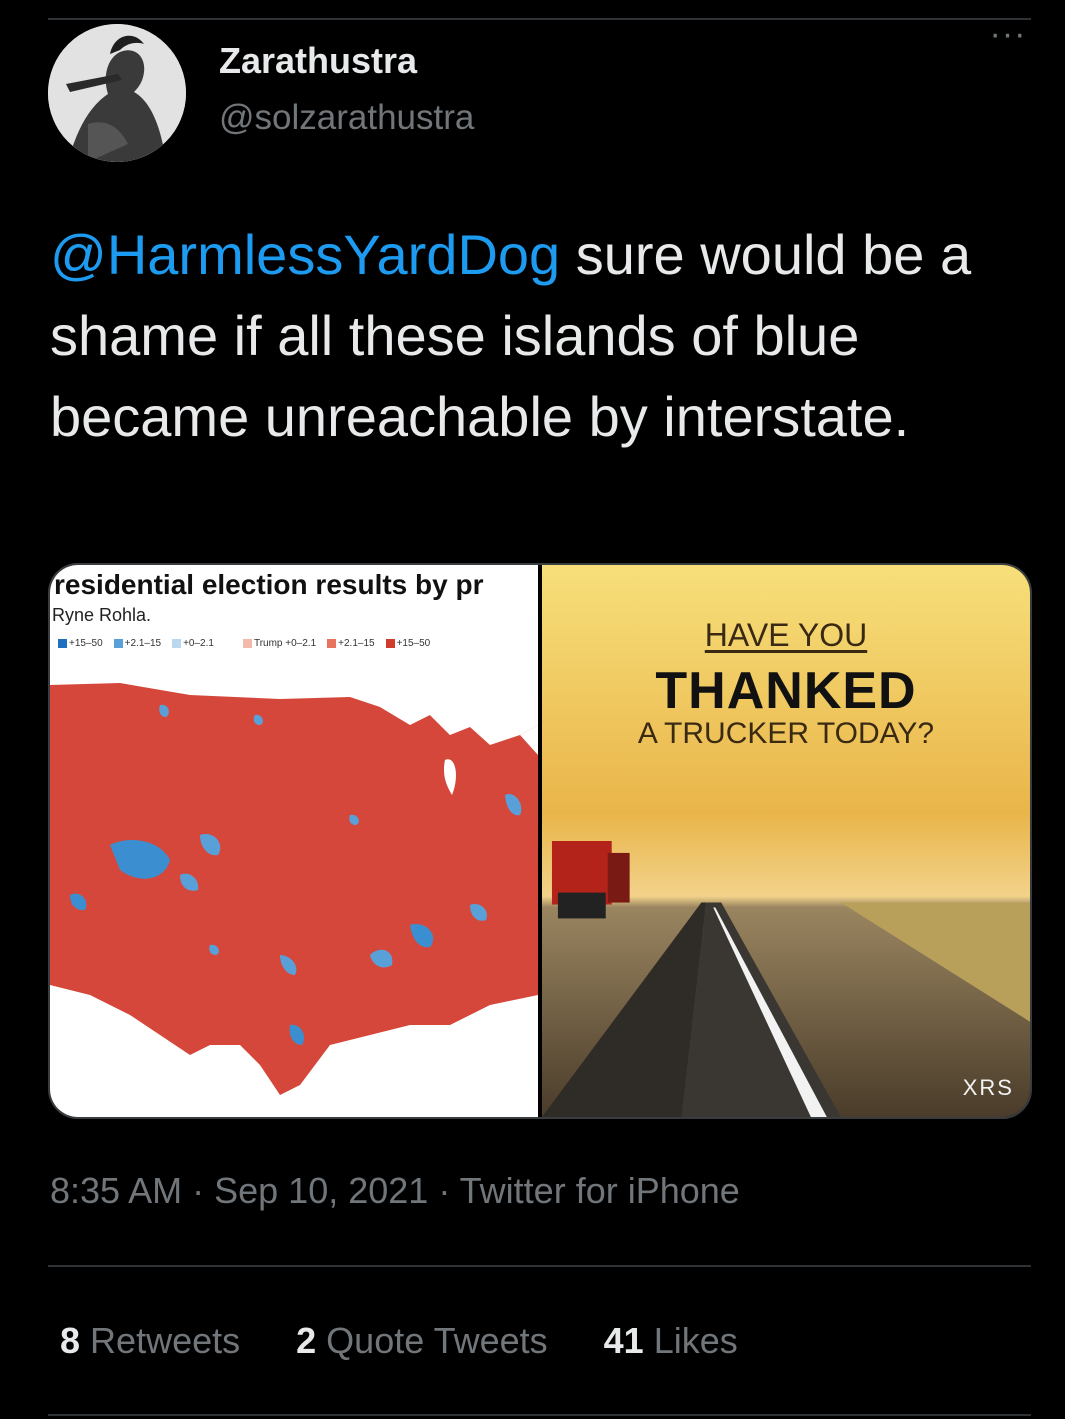 This screenshot has width=1065, height=1419. I want to click on author-display-name: Zarathustra, so click(318, 61).